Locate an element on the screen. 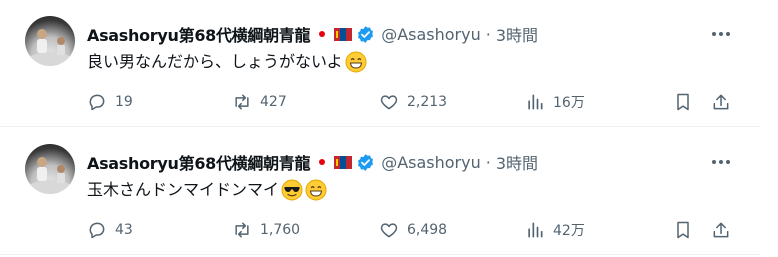 The image size is (778, 257). like-button: 2,213 is located at coordinates (413, 102).